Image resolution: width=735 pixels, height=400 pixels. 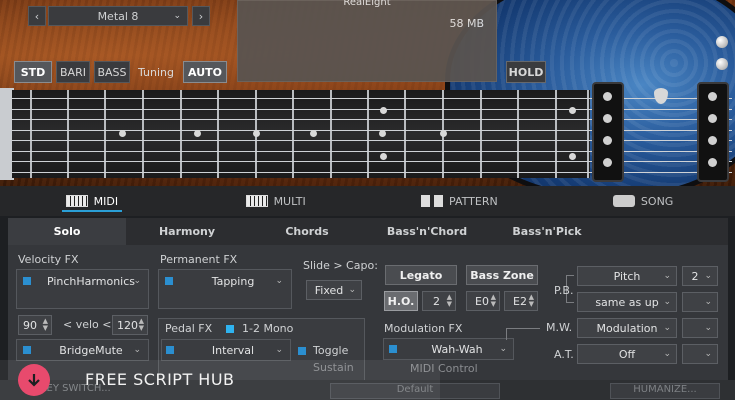 I want to click on bass-zone-button: Bass Zone, so click(x=502, y=275).